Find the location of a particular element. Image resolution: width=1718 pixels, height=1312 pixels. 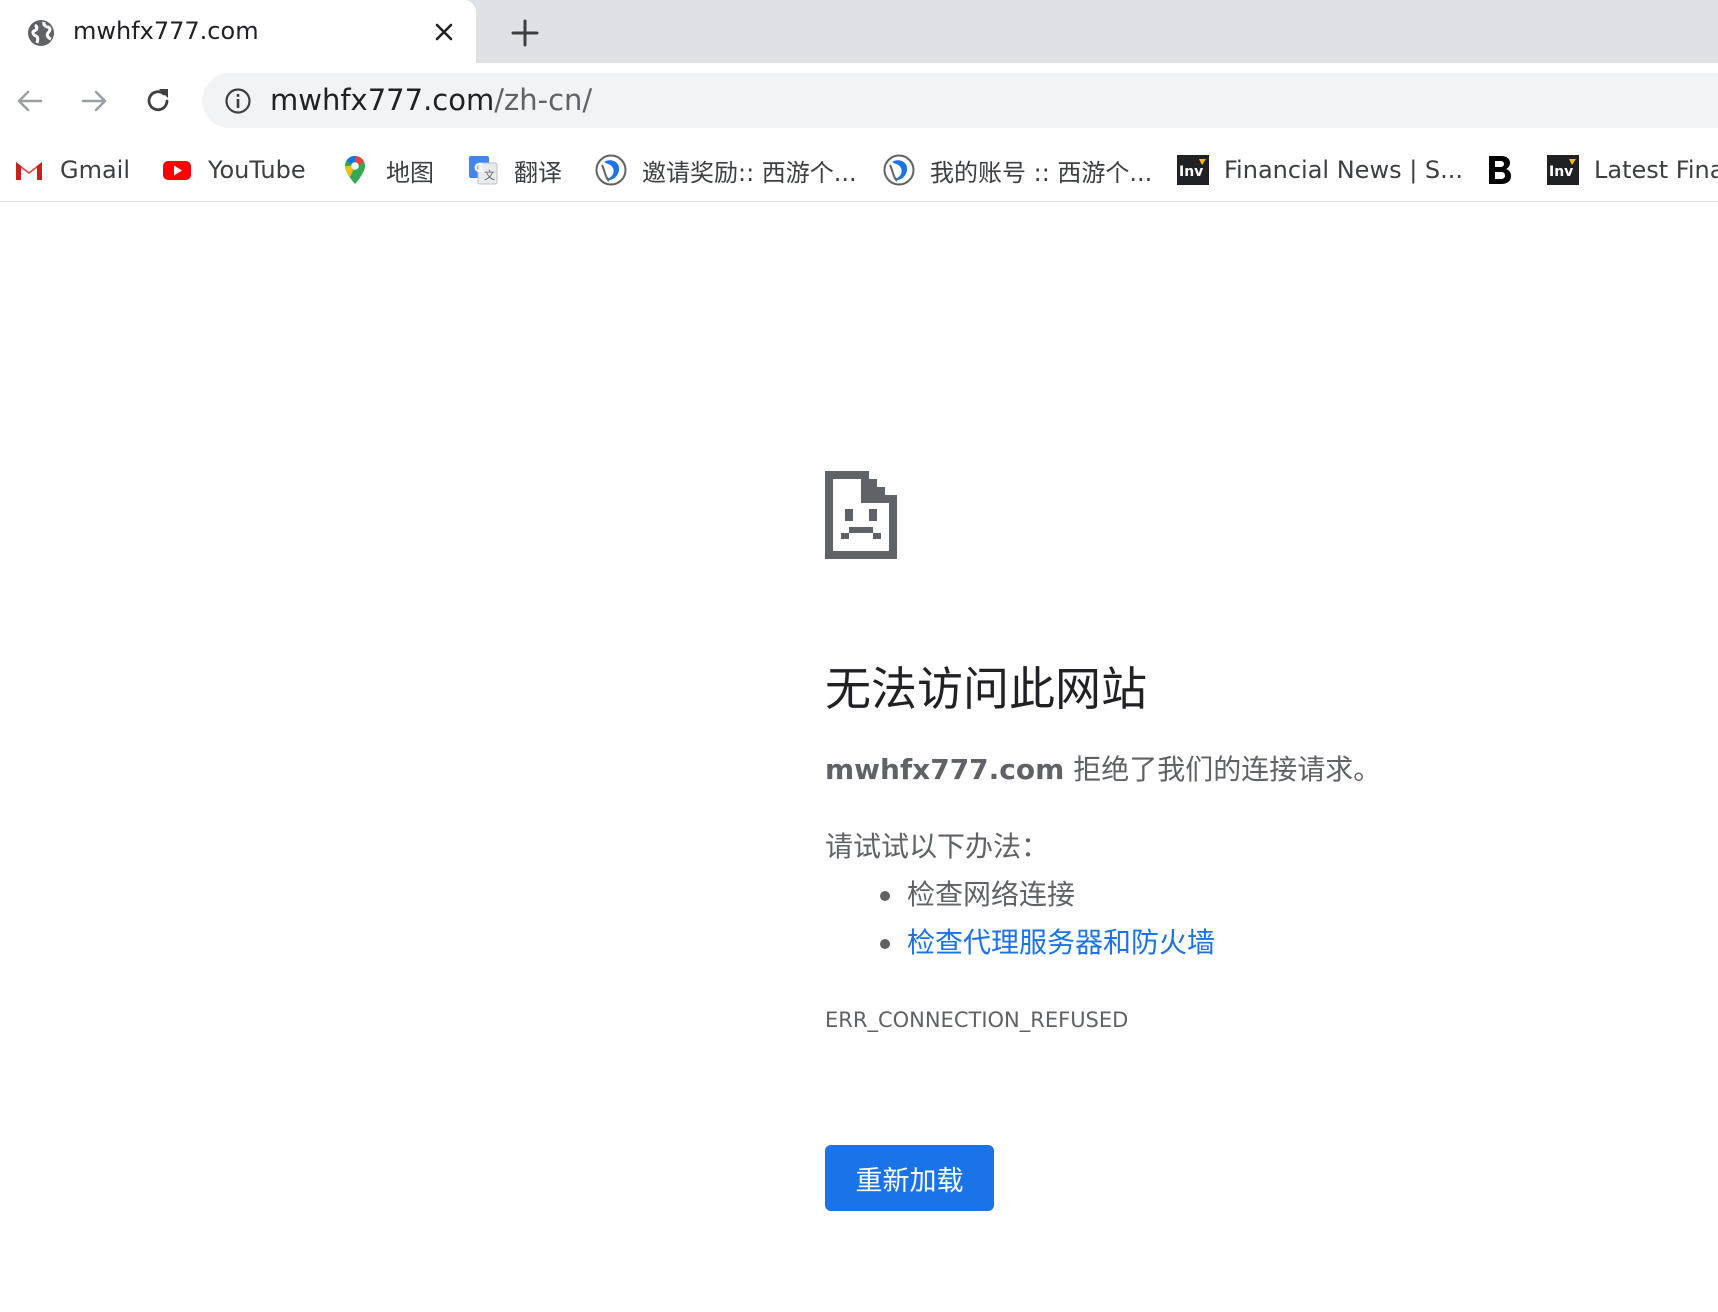

address-bar: mwhfx777.com/zh-cn/ is located at coordinates (960, 100).